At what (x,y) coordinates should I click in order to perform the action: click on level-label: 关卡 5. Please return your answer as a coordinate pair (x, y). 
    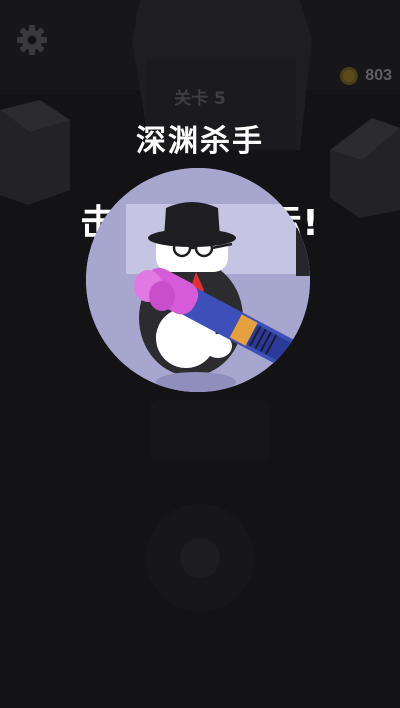
    Looking at the image, I should click on (200, 99).